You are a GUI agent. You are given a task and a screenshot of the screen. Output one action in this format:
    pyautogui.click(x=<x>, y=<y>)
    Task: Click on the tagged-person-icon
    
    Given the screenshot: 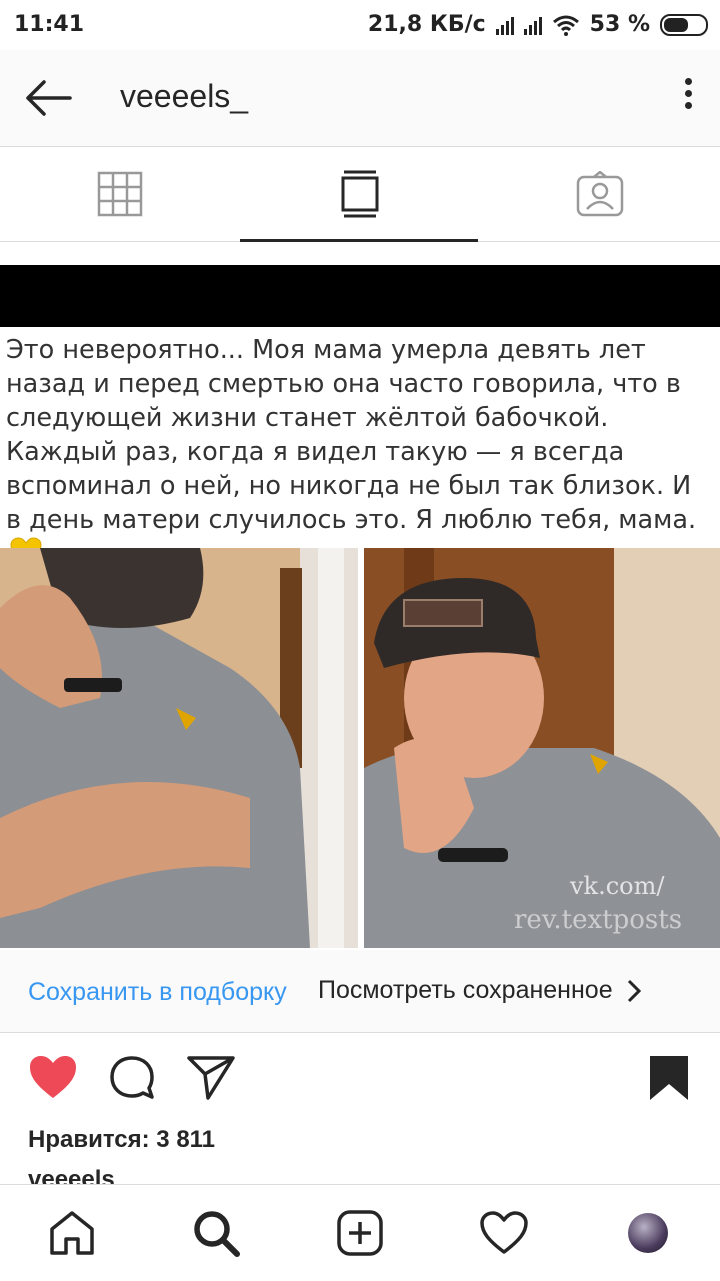 What is the action you would take?
    pyautogui.click(x=600, y=194)
    